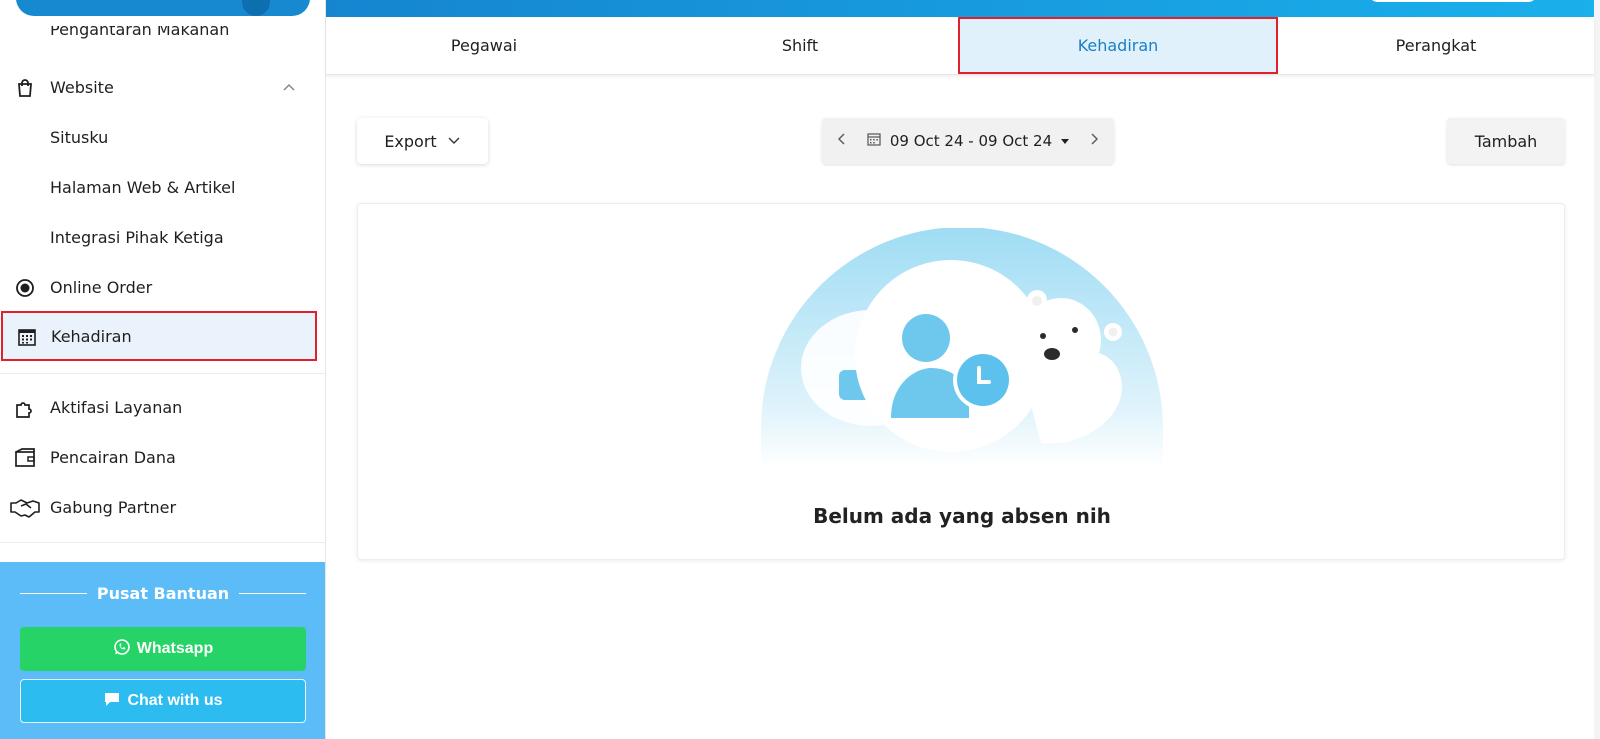 This screenshot has height=739, width=1600. What do you see at coordinates (1436, 45) in the screenshot?
I see `tab-perangkat: Perangkat` at bounding box center [1436, 45].